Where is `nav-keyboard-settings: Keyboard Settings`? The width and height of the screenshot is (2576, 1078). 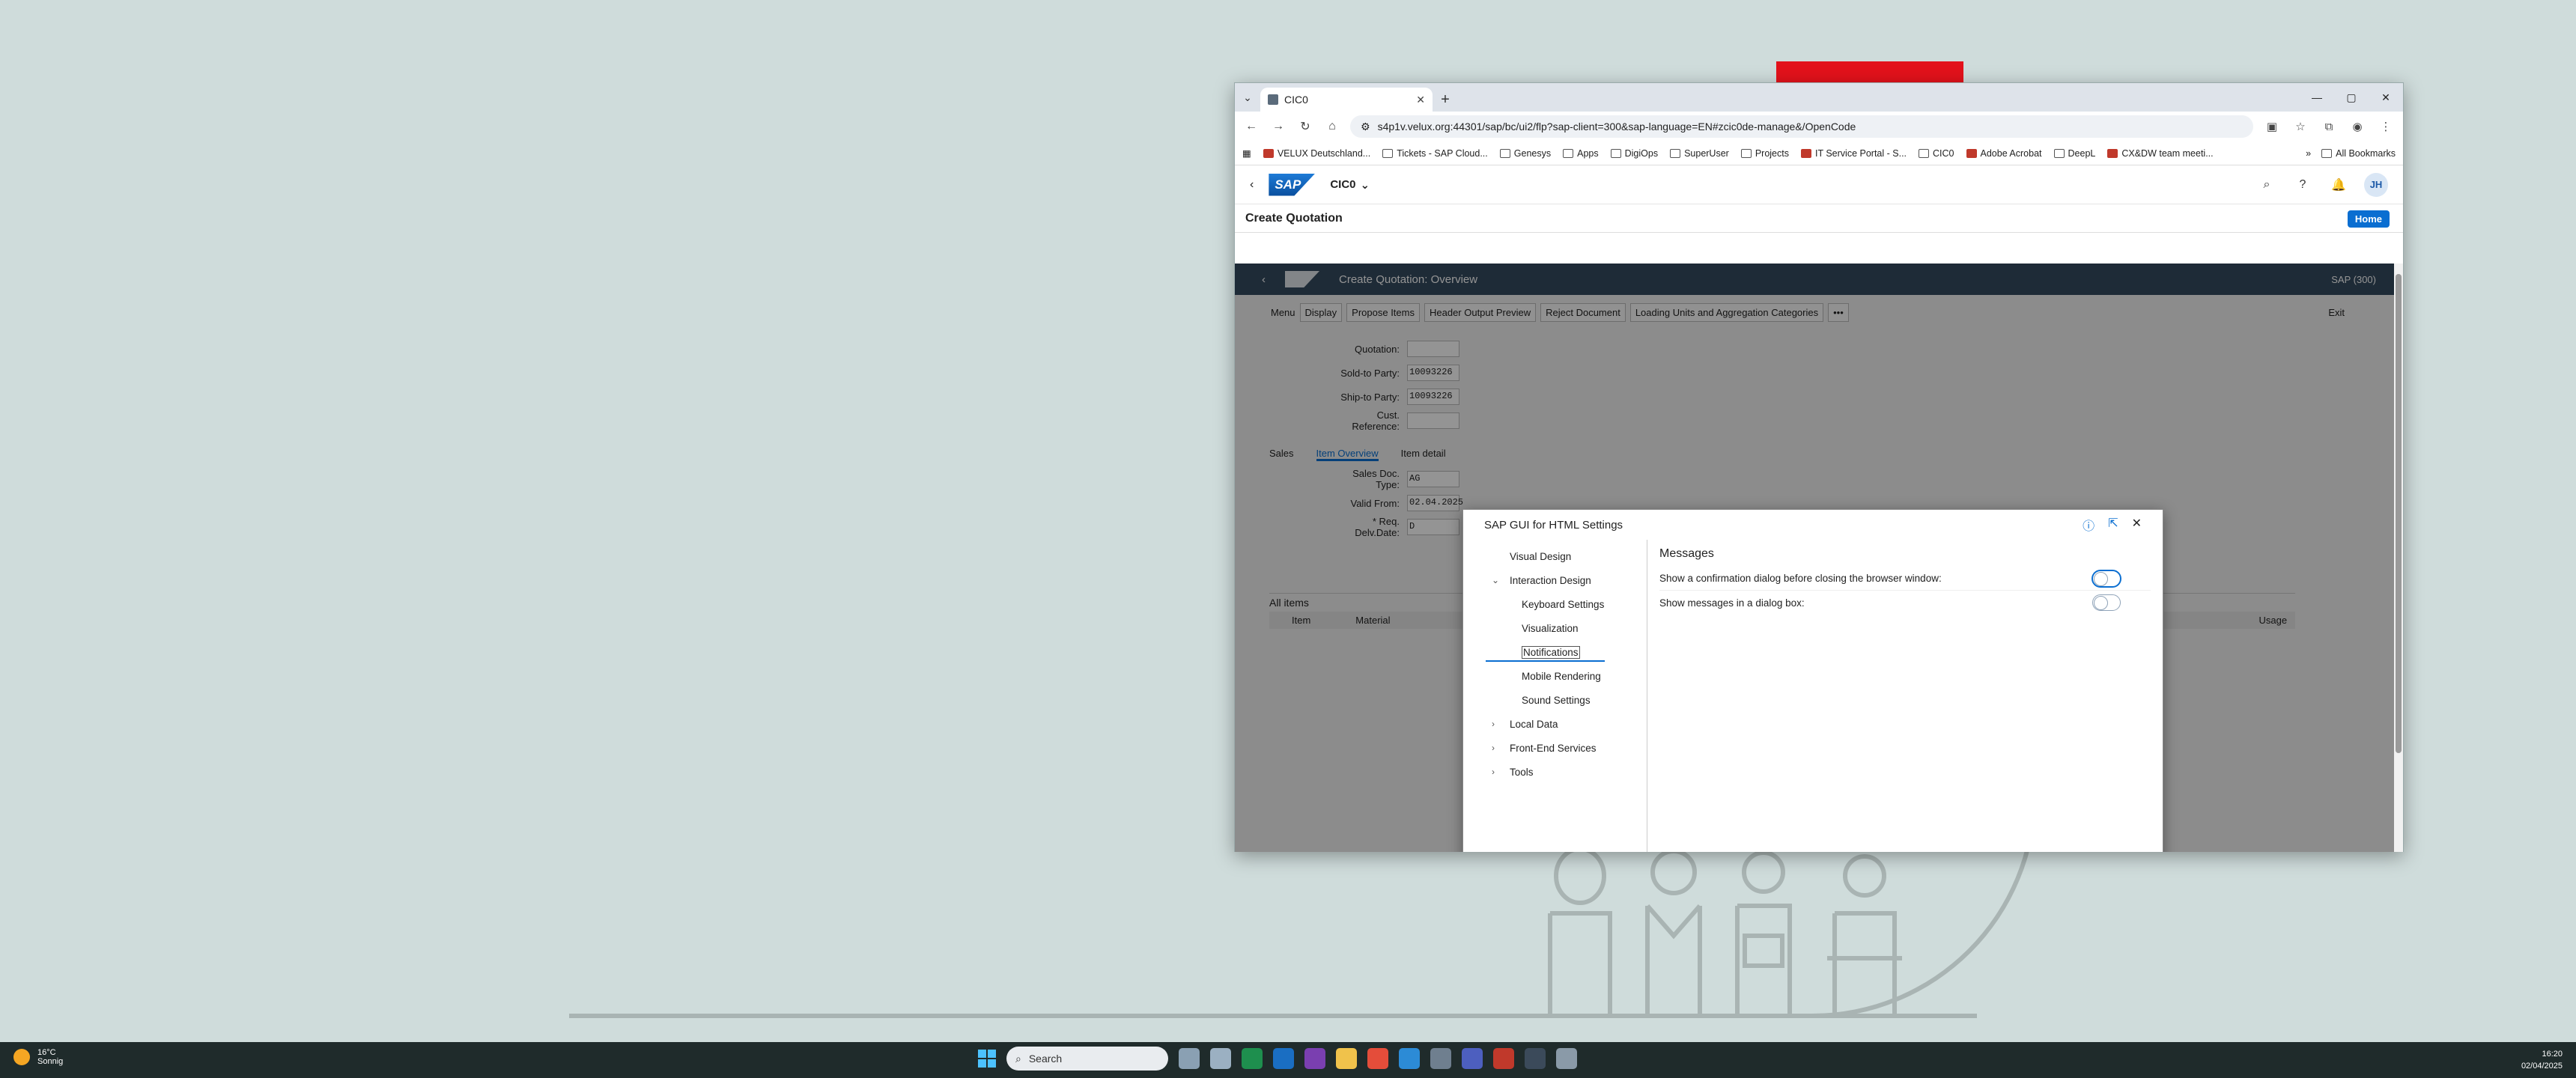 nav-keyboard-settings: Keyboard Settings is located at coordinates (1555, 604).